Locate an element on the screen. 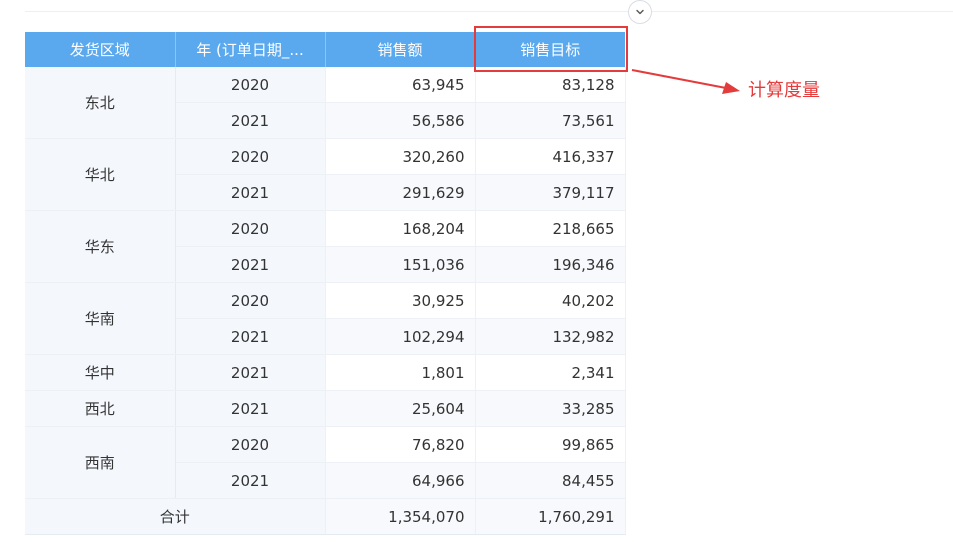 The image size is (953, 542). sales-cell: 1,801 is located at coordinates (400, 372).